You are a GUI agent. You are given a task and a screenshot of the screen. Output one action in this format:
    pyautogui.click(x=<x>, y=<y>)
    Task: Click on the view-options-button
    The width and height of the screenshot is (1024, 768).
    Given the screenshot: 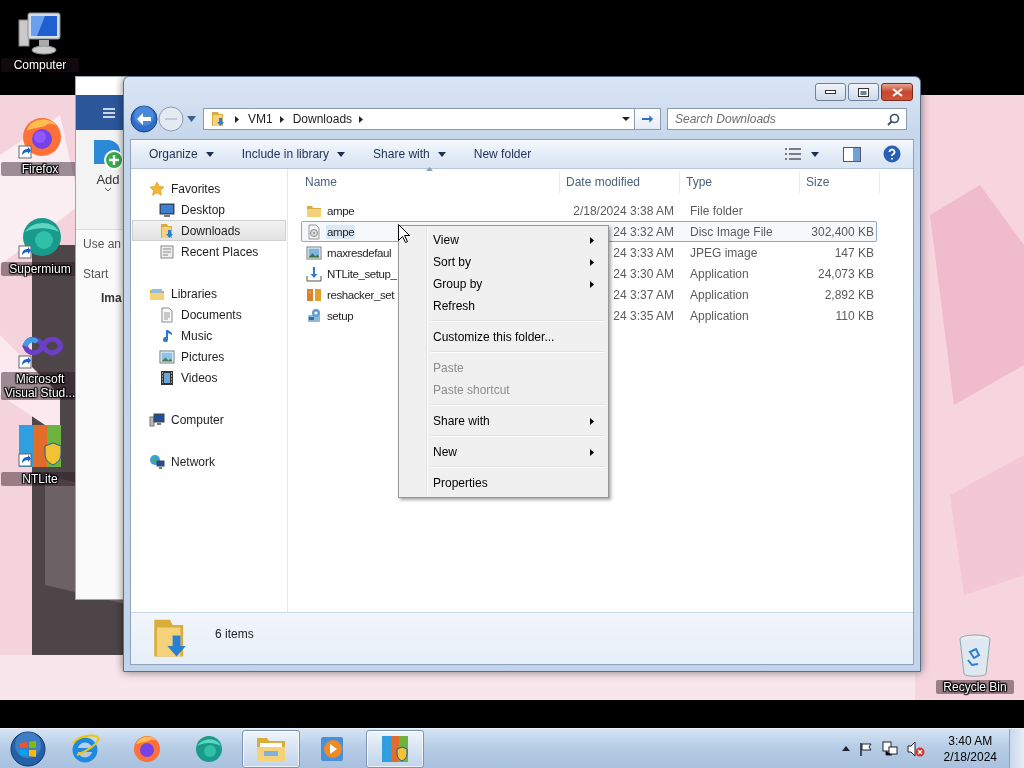 What is the action you would take?
    pyautogui.click(x=802, y=154)
    